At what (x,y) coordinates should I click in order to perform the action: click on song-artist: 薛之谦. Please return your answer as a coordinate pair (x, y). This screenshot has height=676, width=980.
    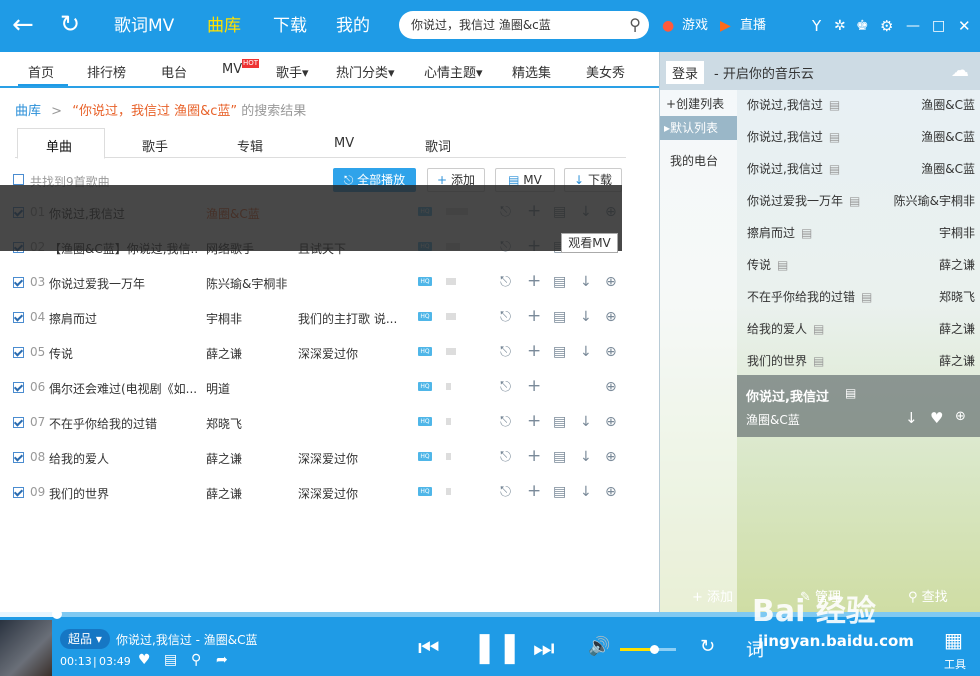
    Looking at the image, I should click on (251, 493).